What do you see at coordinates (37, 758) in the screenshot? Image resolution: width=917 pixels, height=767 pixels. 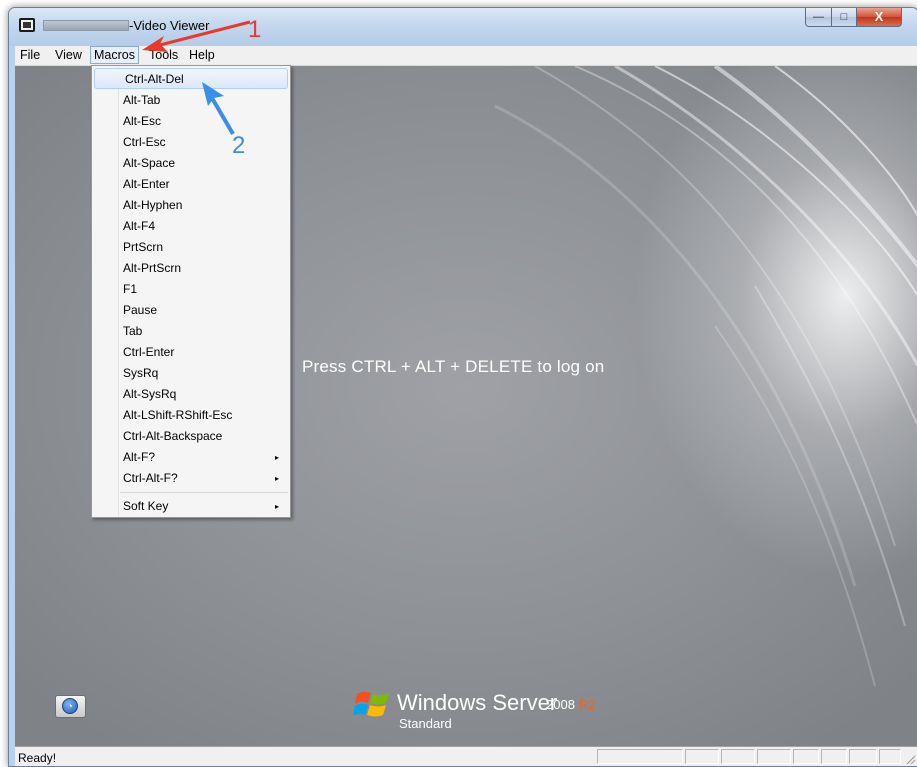 I see `status-text: Ready!` at bounding box center [37, 758].